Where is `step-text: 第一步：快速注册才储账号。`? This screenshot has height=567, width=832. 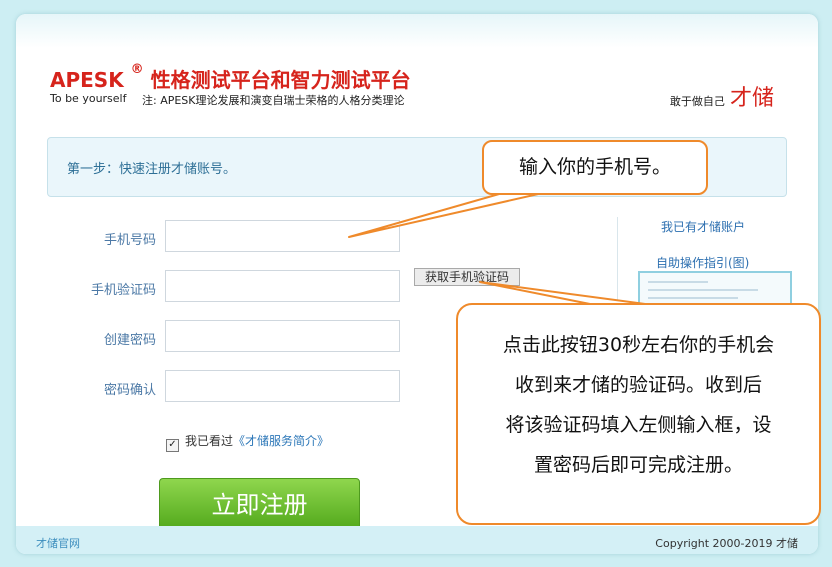 step-text: 第一步：快速注册才储账号。 is located at coordinates (152, 169).